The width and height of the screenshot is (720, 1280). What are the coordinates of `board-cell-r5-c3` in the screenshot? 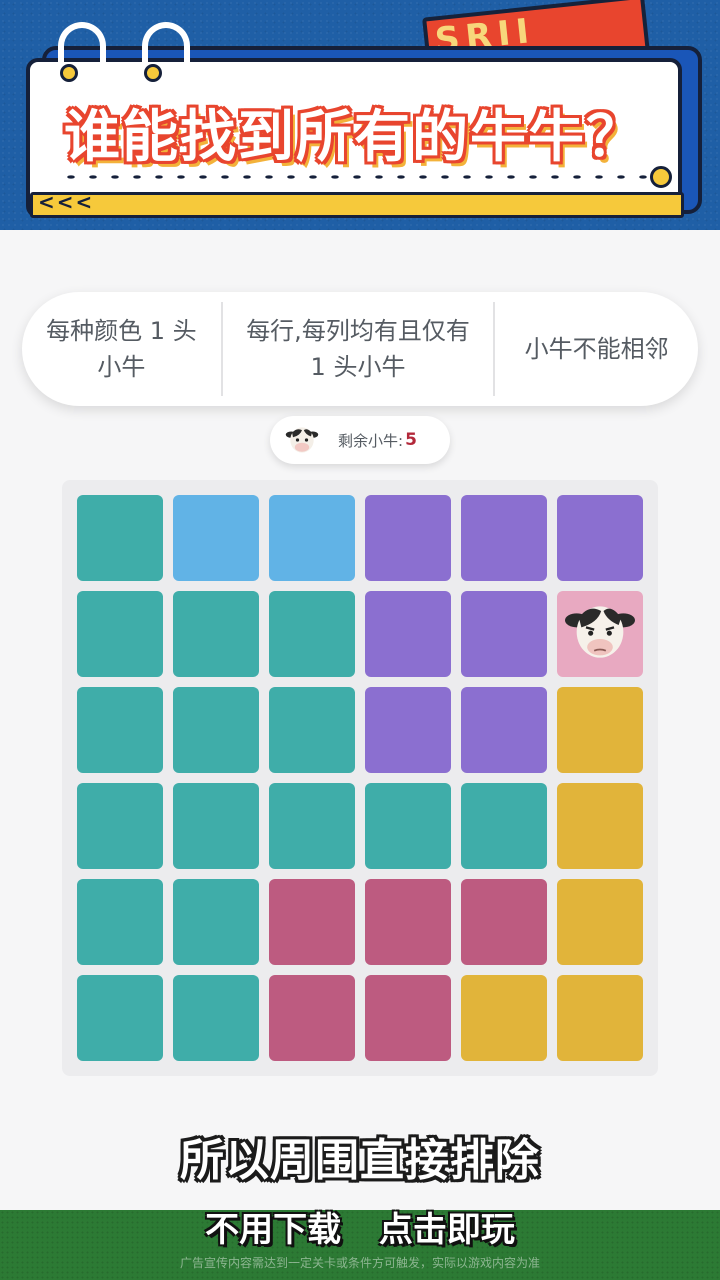 It's located at (312, 922).